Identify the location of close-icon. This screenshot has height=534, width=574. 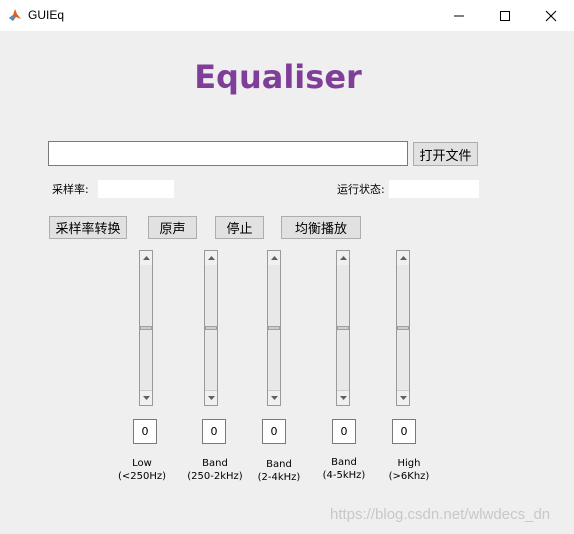
(551, 15).